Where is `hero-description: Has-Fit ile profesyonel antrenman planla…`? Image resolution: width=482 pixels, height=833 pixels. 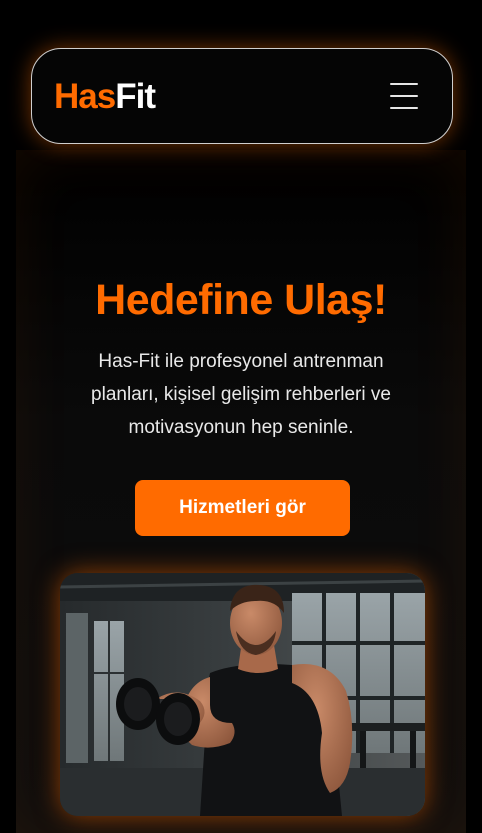 hero-description: Has-Fit ile profesyonel antrenman planla… is located at coordinates (241, 394).